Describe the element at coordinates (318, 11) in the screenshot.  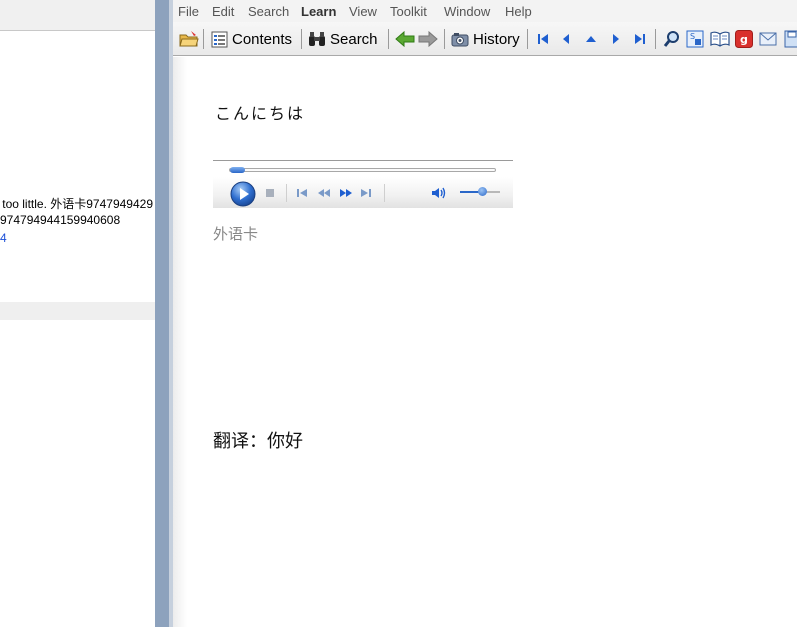
I see `menu-learn: Learn` at that location.